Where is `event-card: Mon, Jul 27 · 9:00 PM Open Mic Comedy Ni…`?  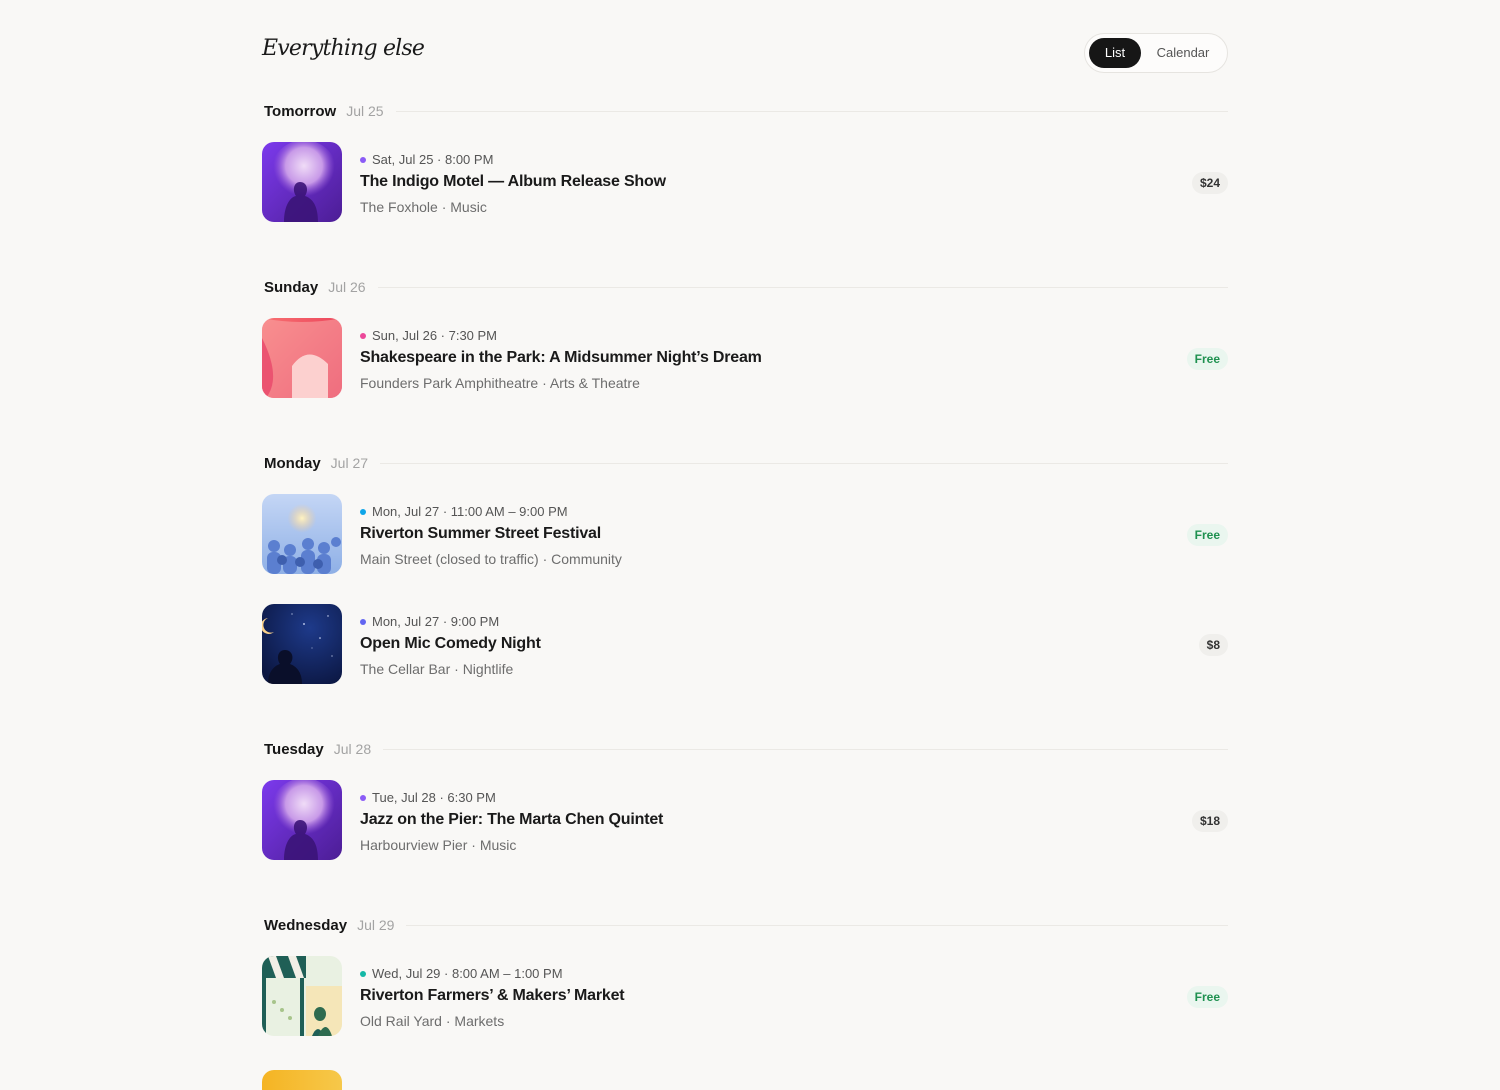 event-card: Mon, Jul 27 · 9:00 PM Open Mic Comedy Ni… is located at coordinates (745, 645).